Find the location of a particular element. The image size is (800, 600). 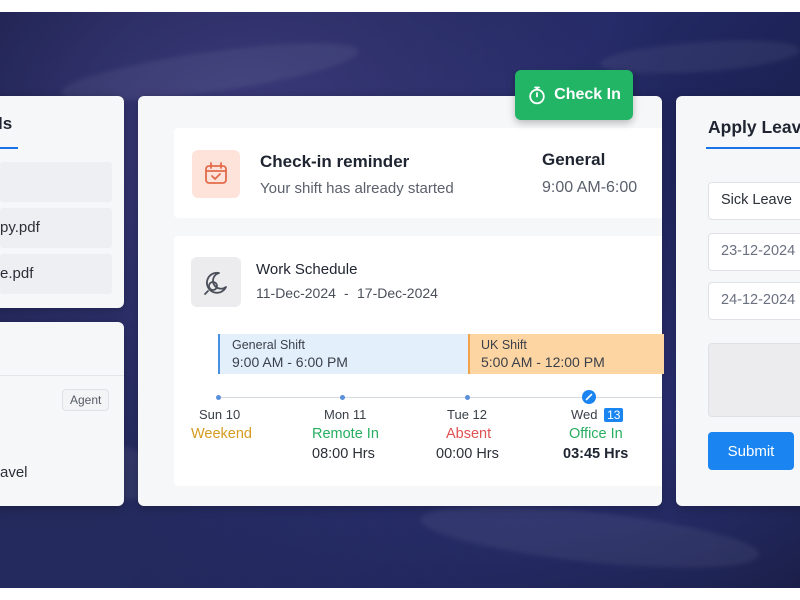

file-name: py.pdf is located at coordinates (20, 227).